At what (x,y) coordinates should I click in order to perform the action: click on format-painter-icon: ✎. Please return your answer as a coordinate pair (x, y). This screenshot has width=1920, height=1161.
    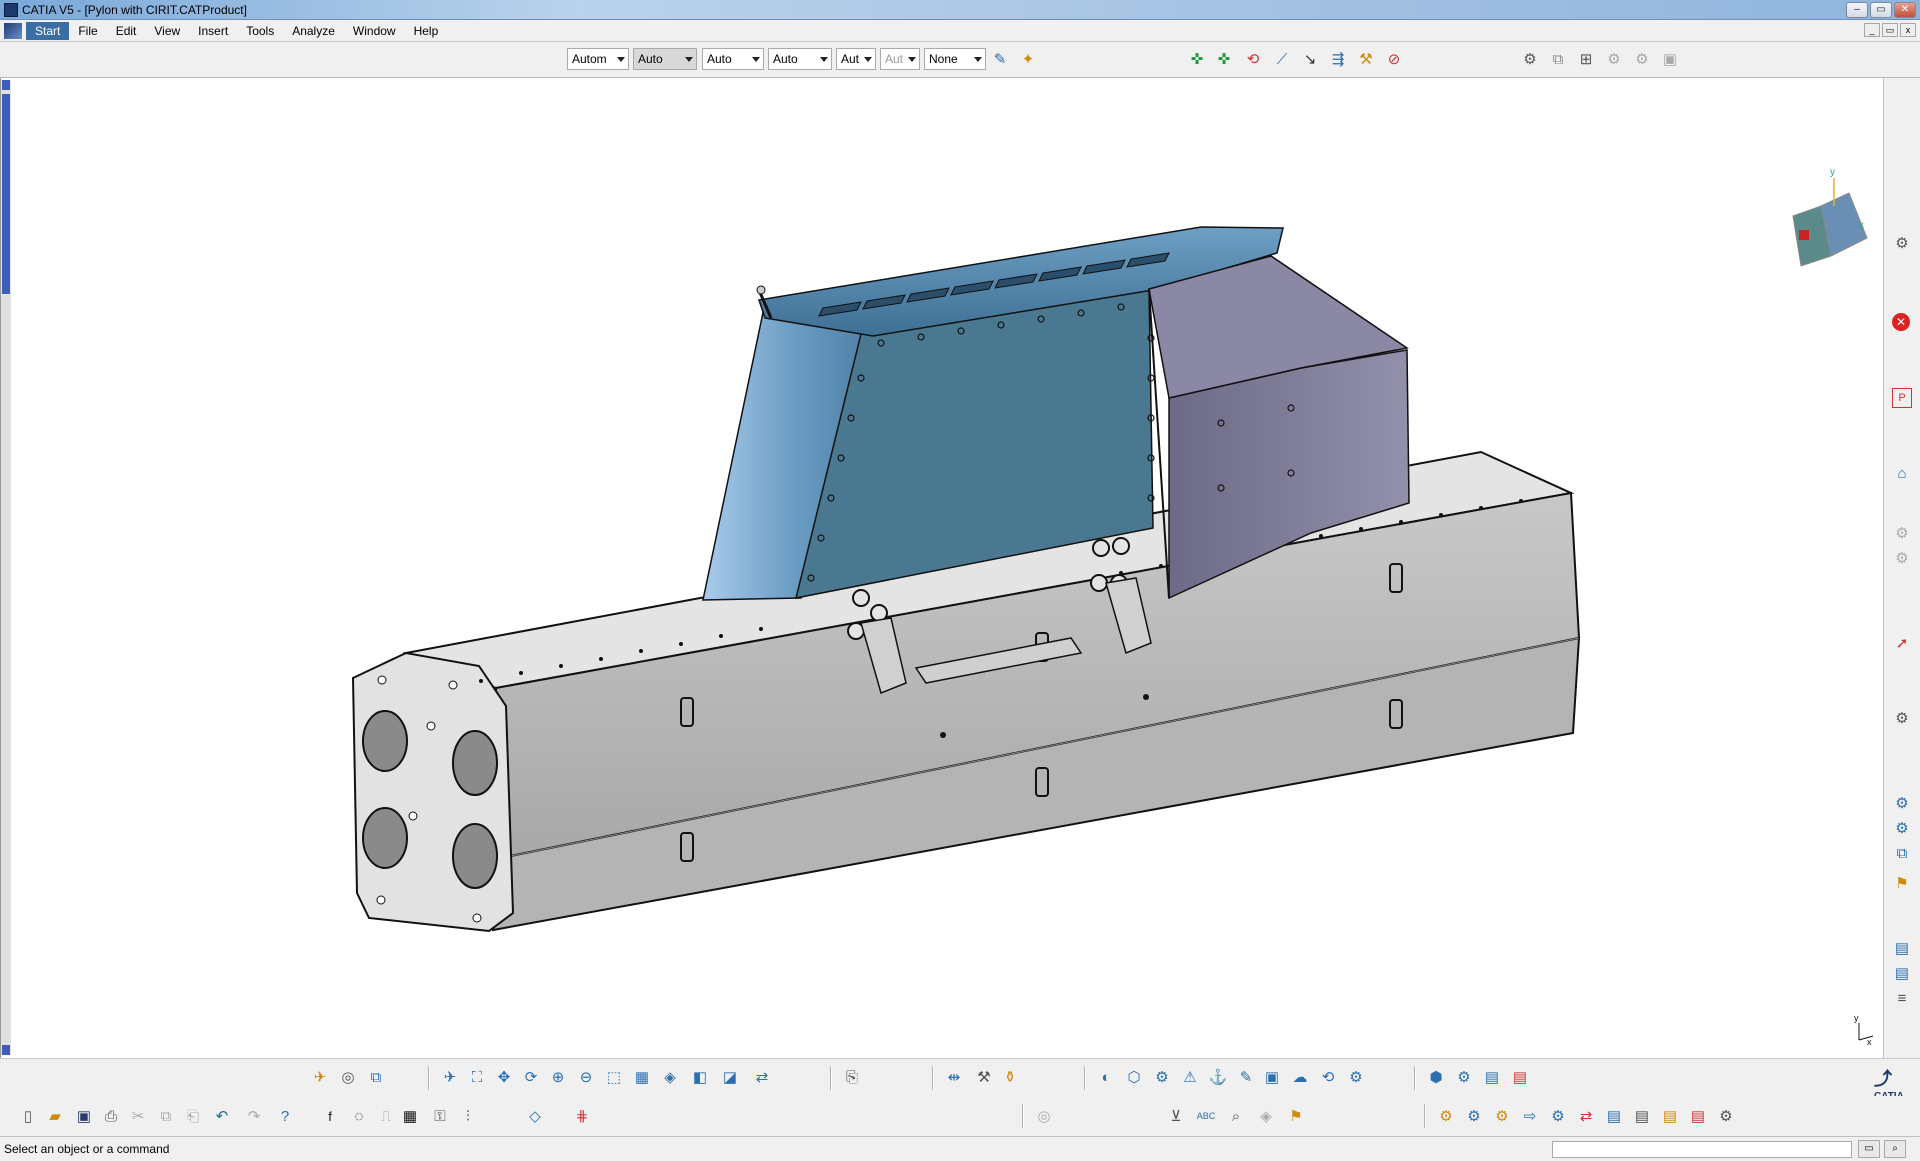
    Looking at the image, I should click on (1000, 59).